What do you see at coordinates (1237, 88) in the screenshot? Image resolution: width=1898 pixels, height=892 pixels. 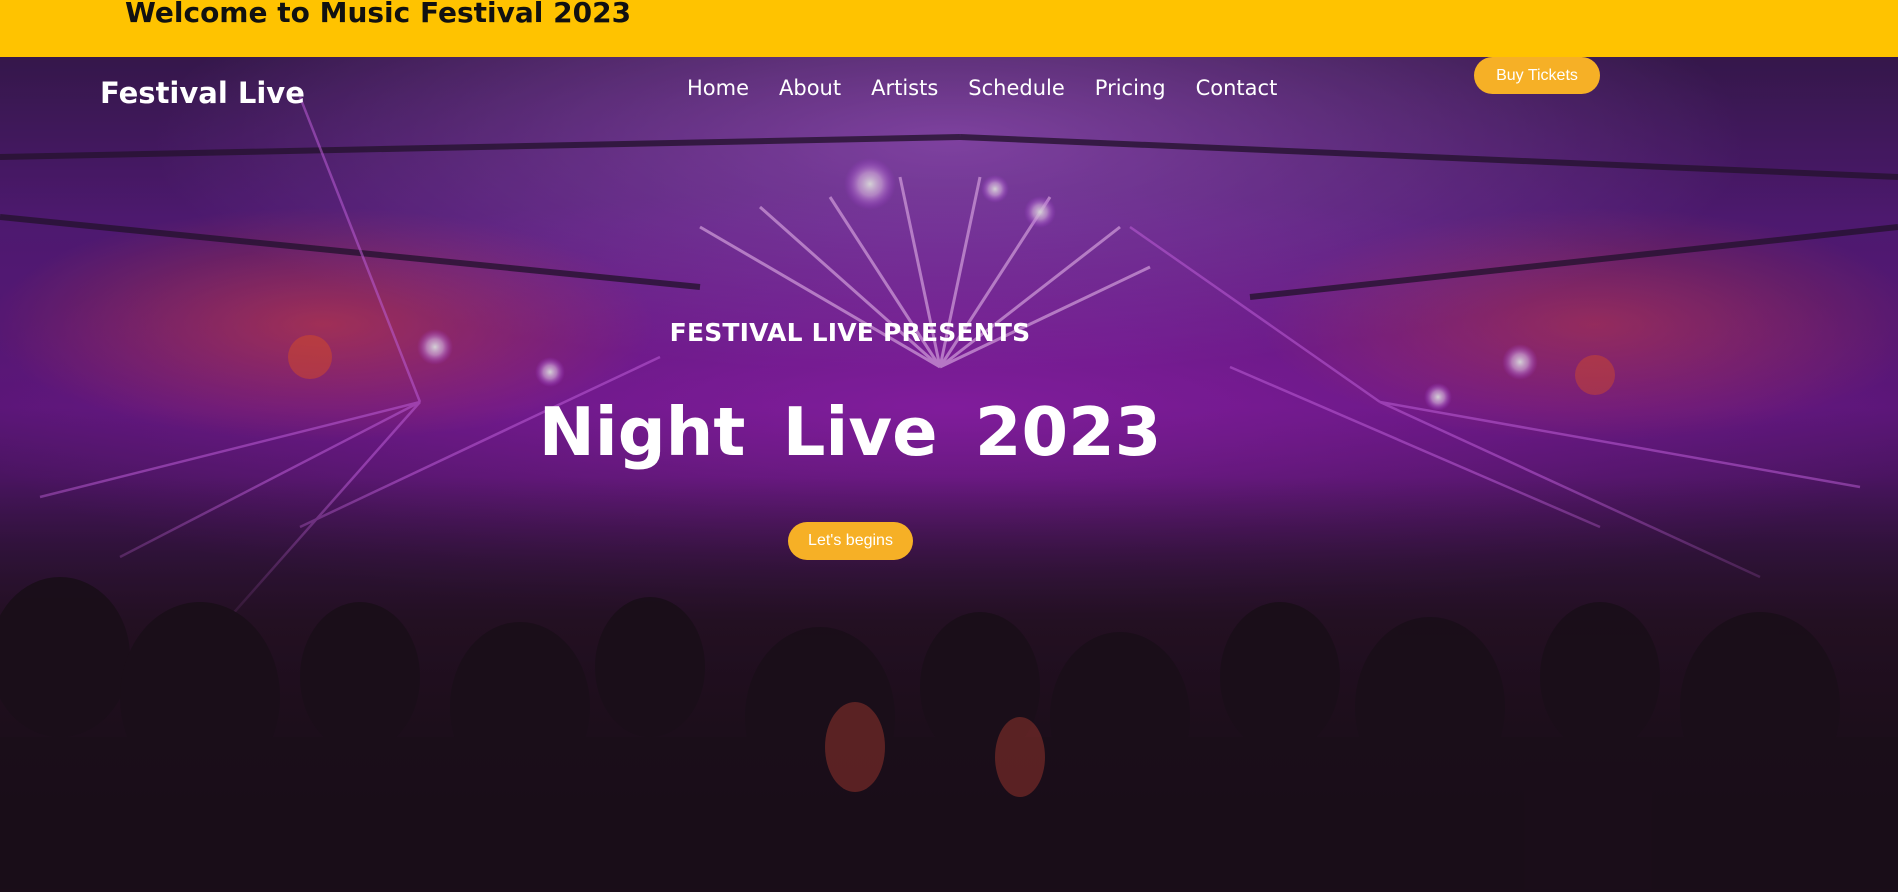 I see `nav-link-contact: Contact` at bounding box center [1237, 88].